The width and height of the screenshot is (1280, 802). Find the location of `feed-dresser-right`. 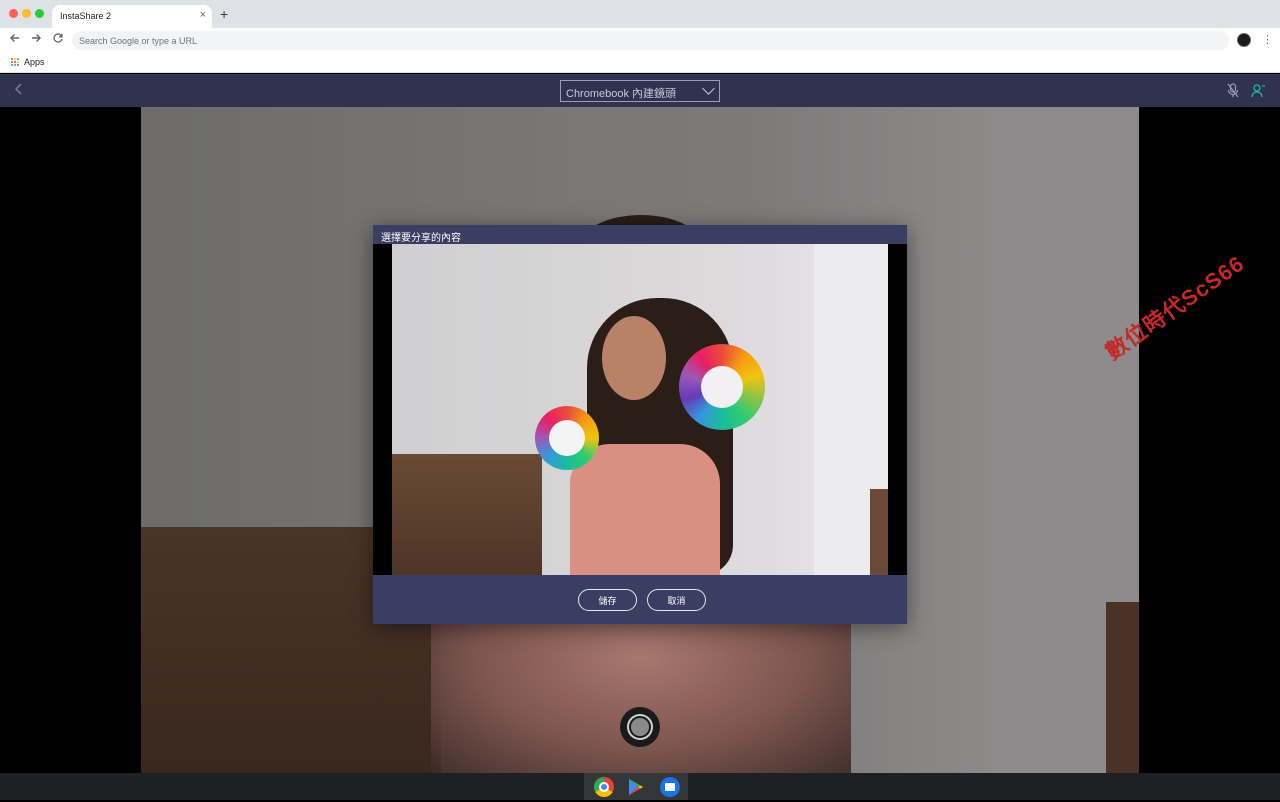

feed-dresser-right is located at coordinates (1122, 687).